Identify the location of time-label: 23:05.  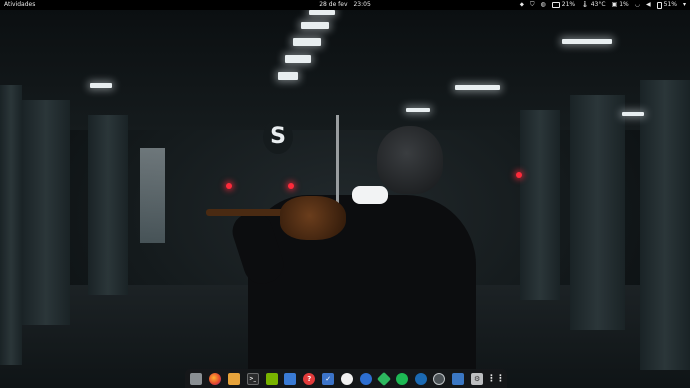
(362, 4).